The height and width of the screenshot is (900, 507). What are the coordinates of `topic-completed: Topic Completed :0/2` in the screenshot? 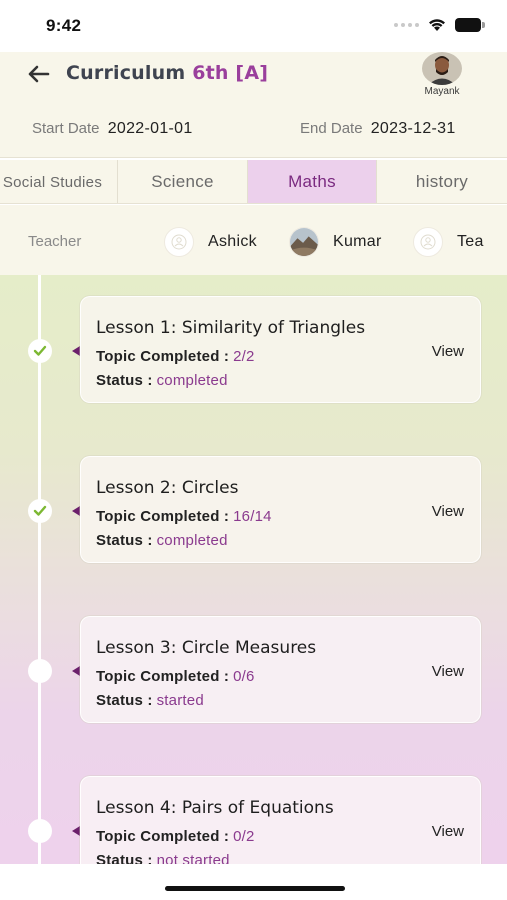 It's located at (175, 836).